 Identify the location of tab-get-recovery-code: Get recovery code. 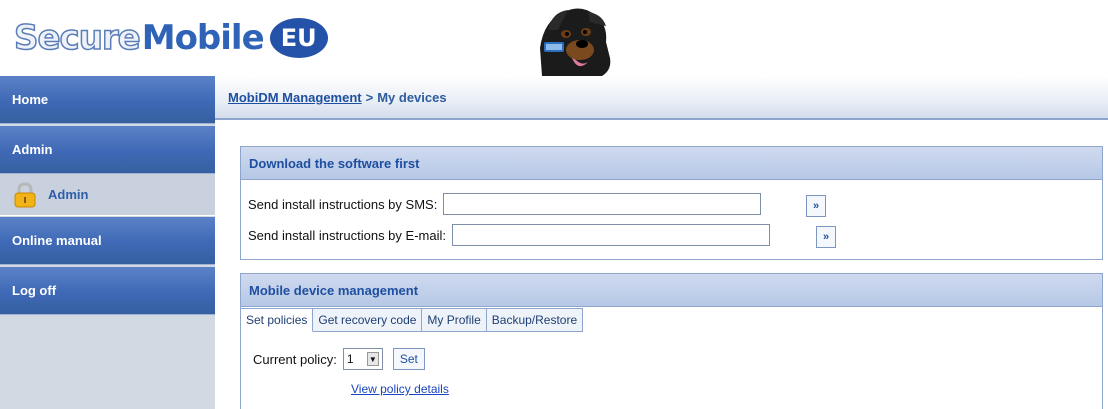
(368, 320).